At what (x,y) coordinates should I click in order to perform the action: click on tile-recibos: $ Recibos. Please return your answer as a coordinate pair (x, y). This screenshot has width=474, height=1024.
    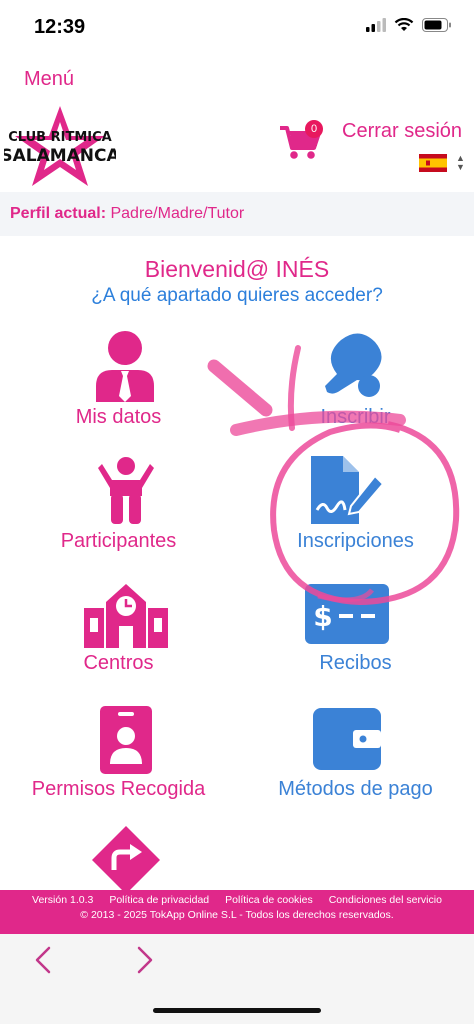
    Looking at the image, I should click on (355, 633).